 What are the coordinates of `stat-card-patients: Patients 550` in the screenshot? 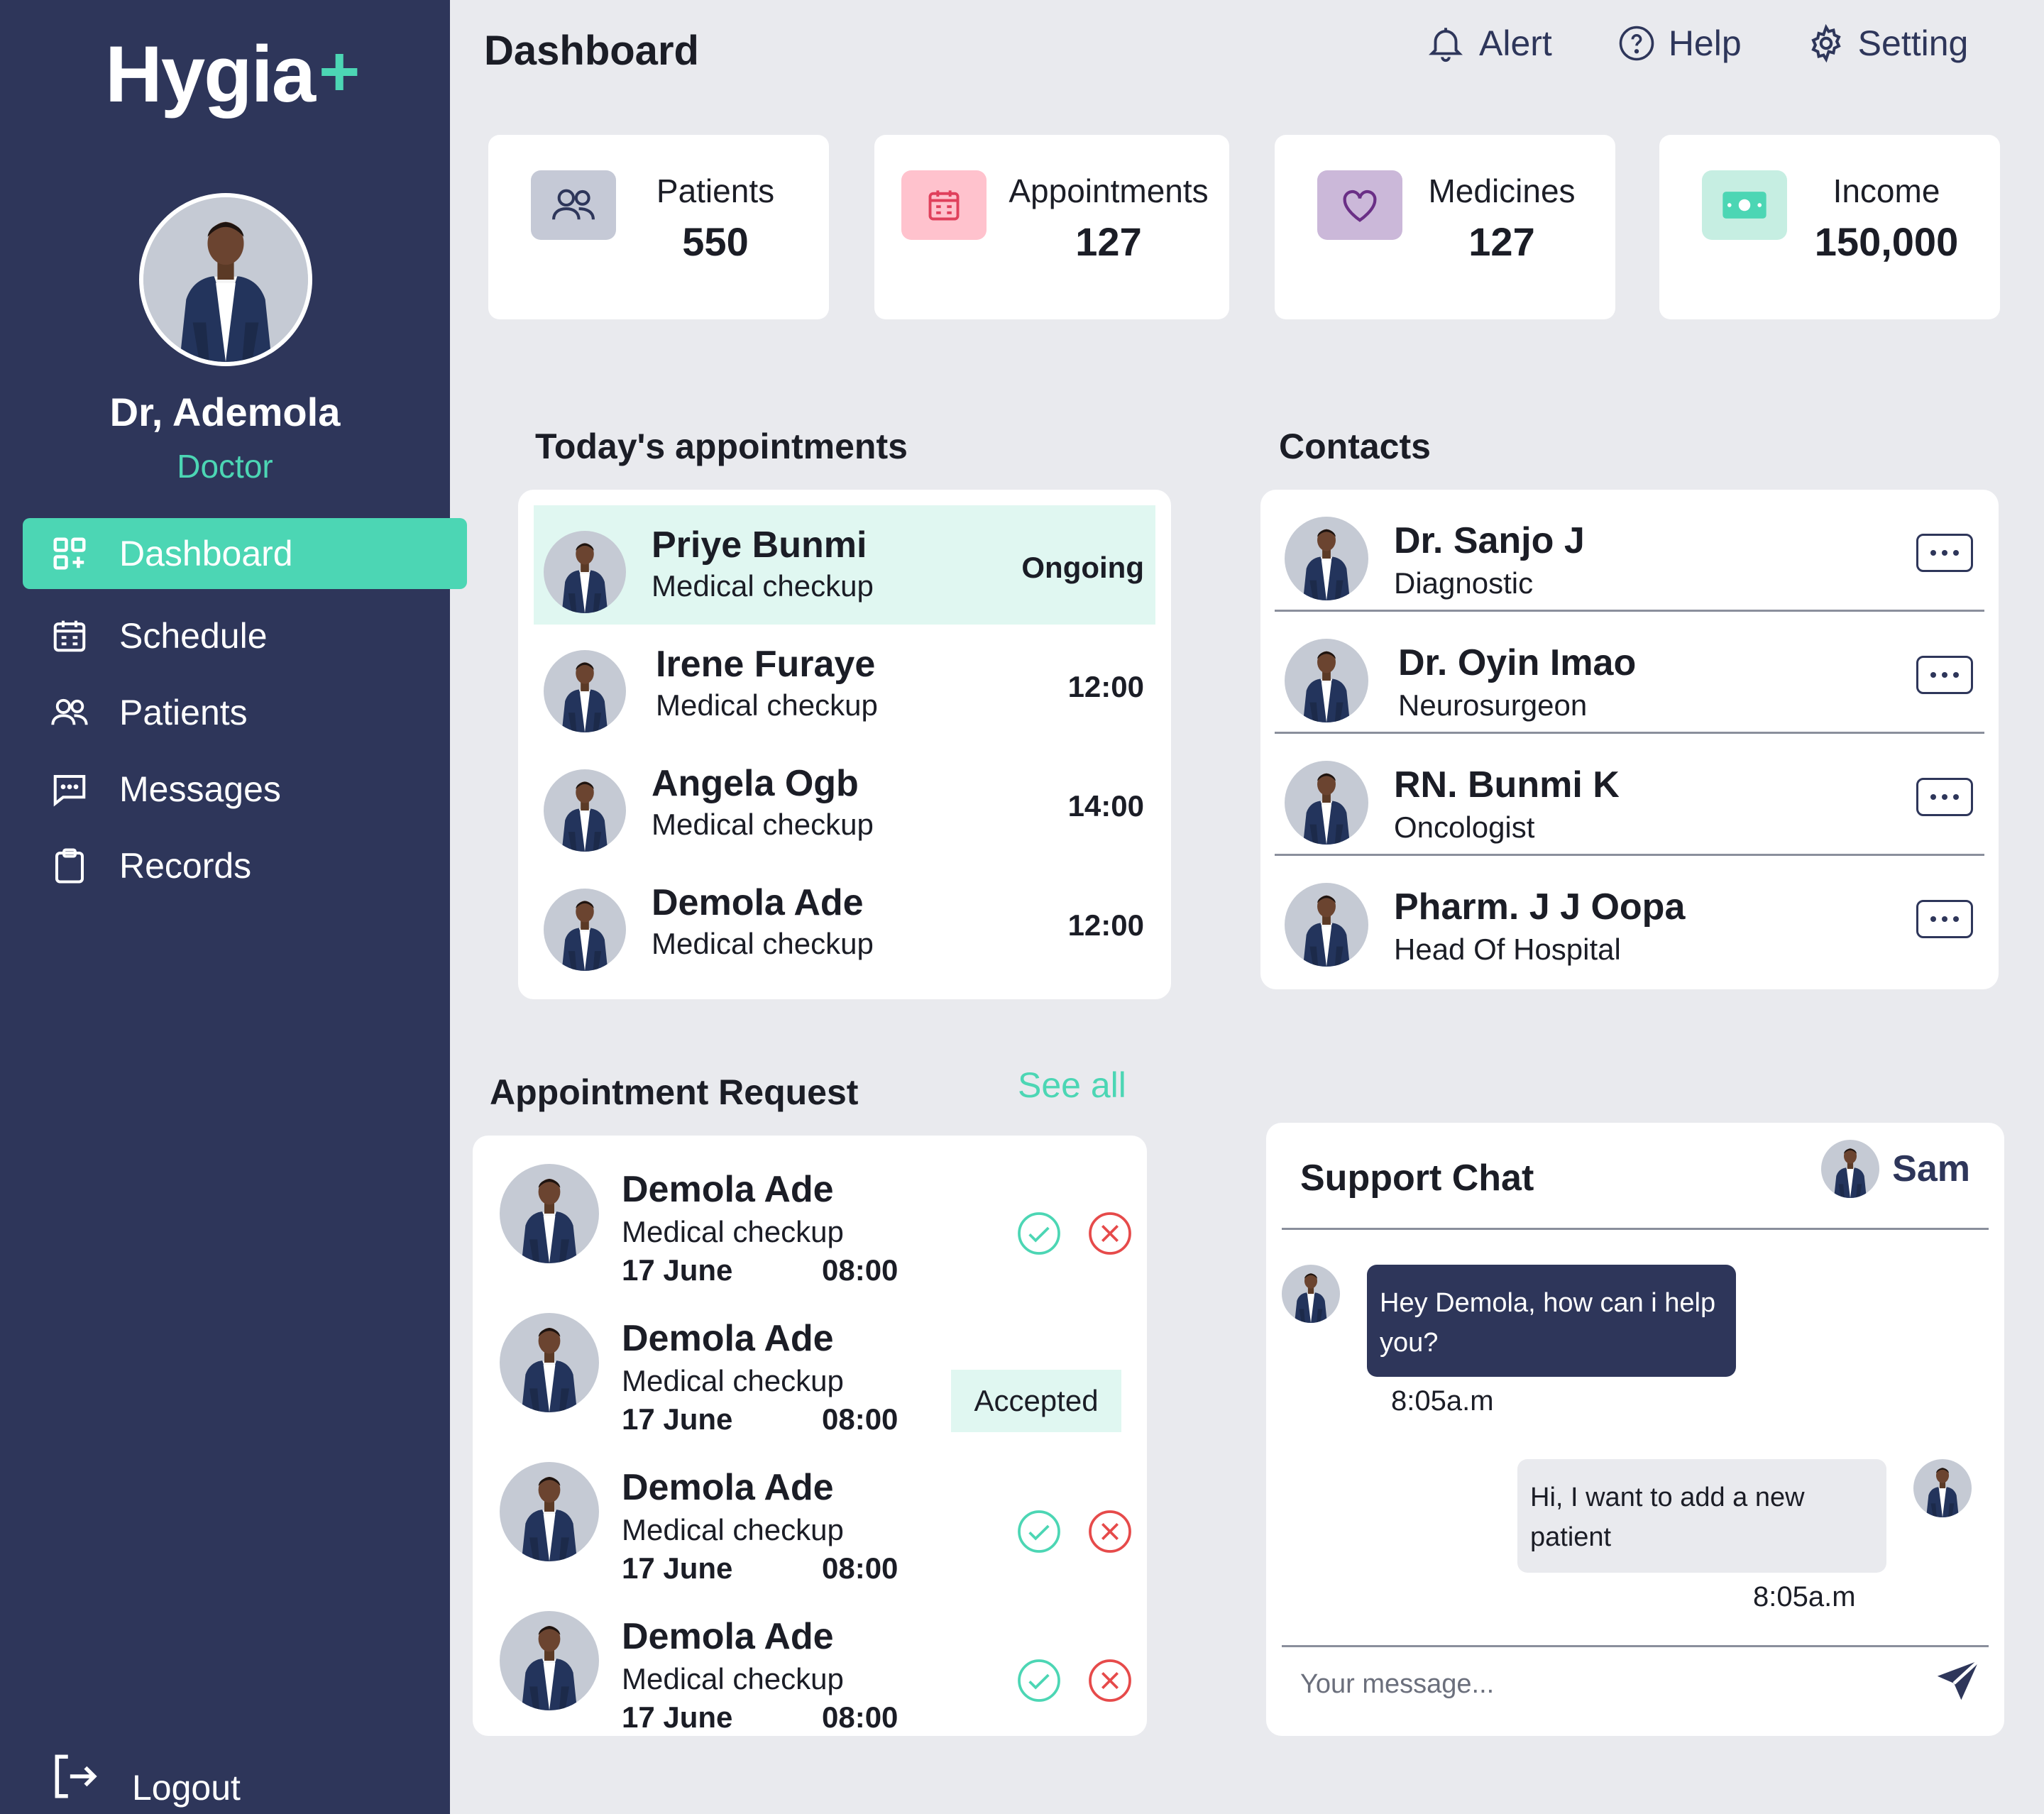 It's located at (658, 227).